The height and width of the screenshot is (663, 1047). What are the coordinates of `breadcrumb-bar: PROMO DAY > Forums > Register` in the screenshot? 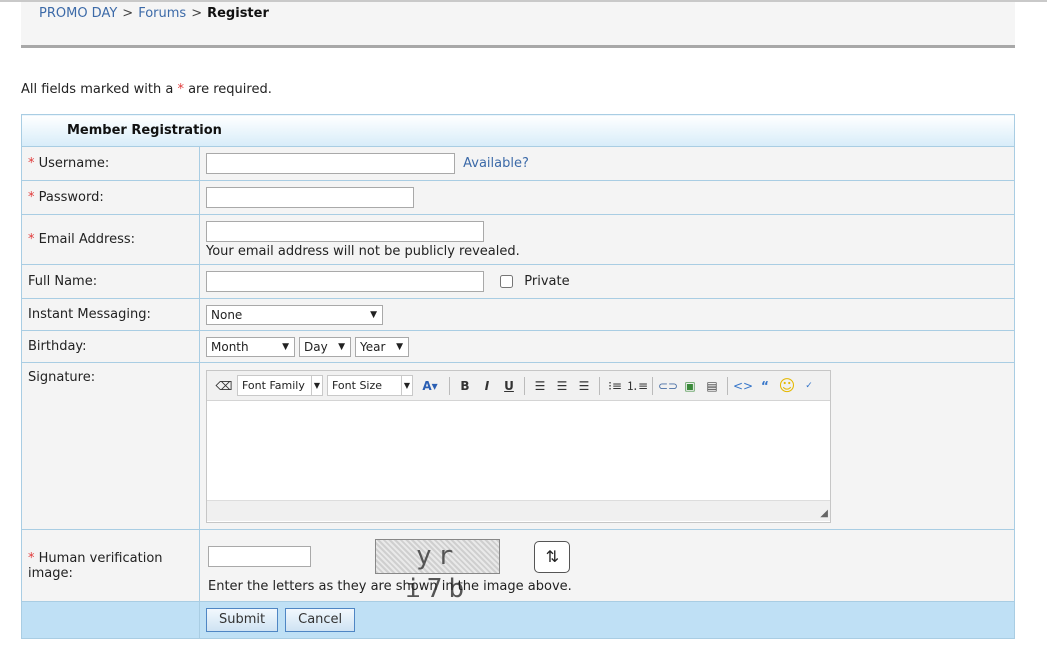 It's located at (518, 25).